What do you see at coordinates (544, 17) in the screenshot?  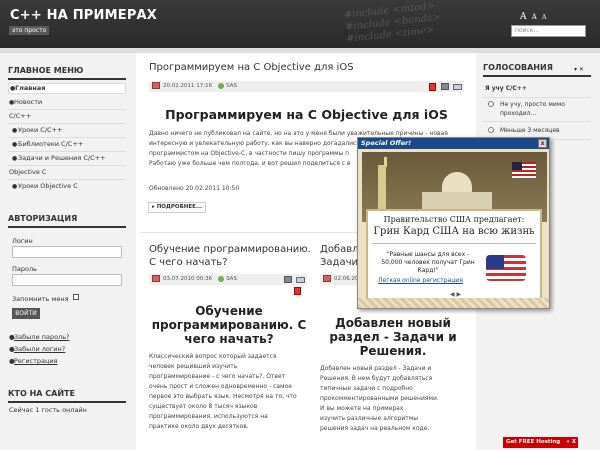 I see `font-size-small: A` at bounding box center [544, 17].